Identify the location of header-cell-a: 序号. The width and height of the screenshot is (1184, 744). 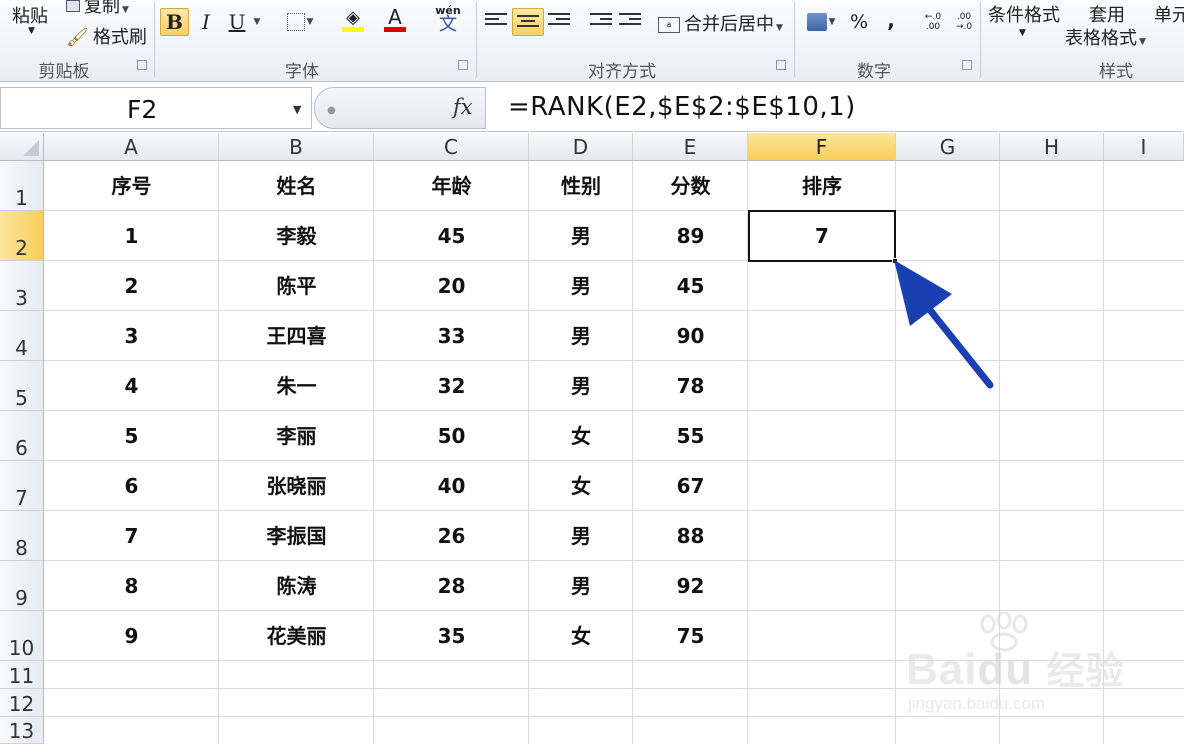
(131, 186).